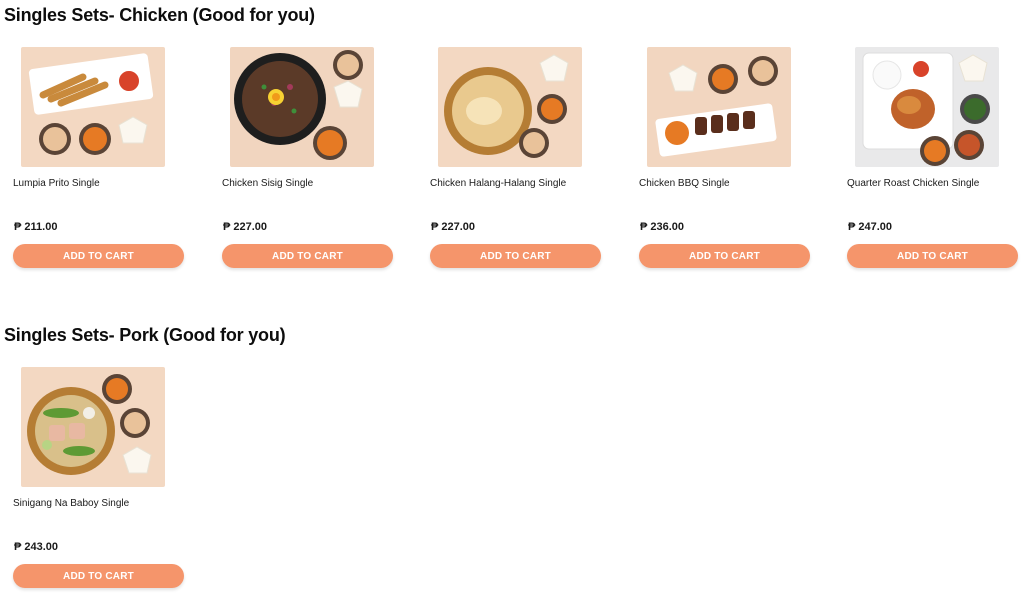 This screenshot has height=600, width=1024. I want to click on lumpia-prito-photo, so click(93, 107).